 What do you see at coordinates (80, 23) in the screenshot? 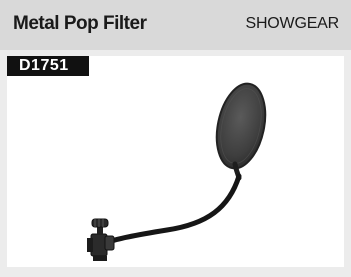
I see `product-title: Metal Pop Filter` at bounding box center [80, 23].